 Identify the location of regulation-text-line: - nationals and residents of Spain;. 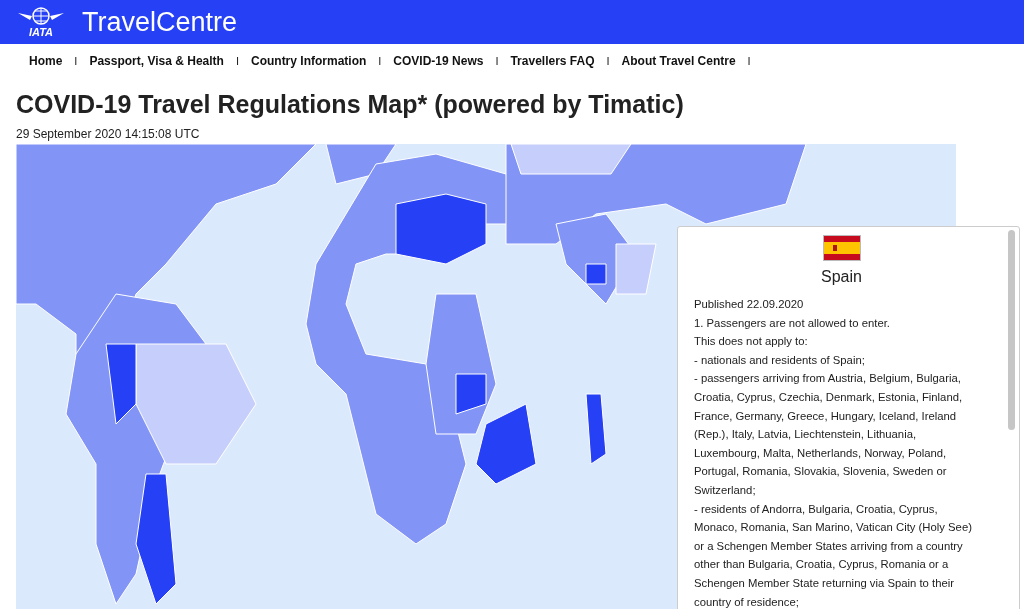
(780, 360).